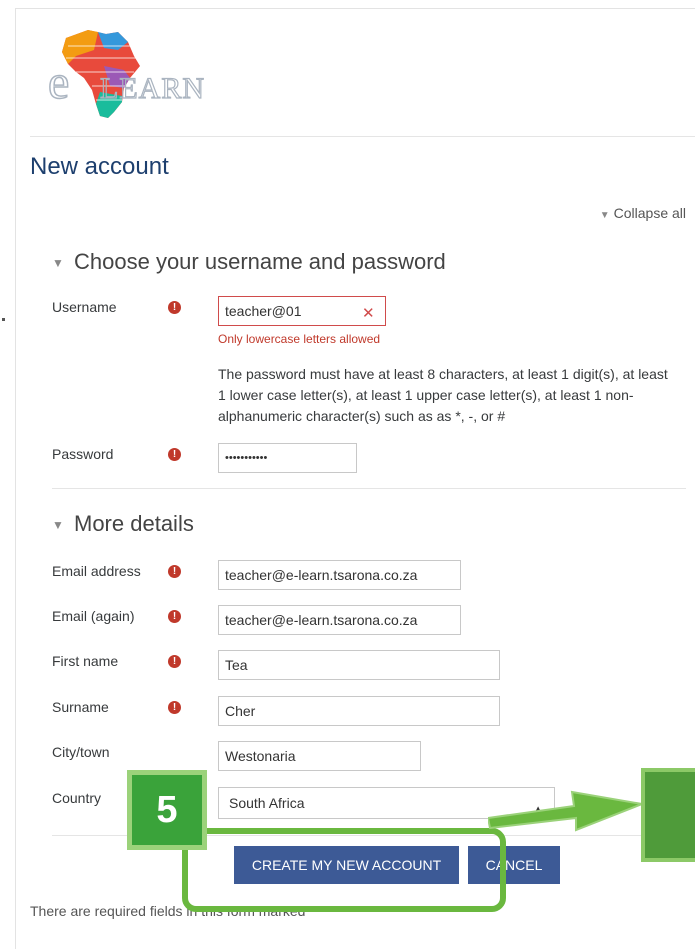  What do you see at coordinates (134, 523) in the screenshot?
I see `section-details-title: More details` at bounding box center [134, 523].